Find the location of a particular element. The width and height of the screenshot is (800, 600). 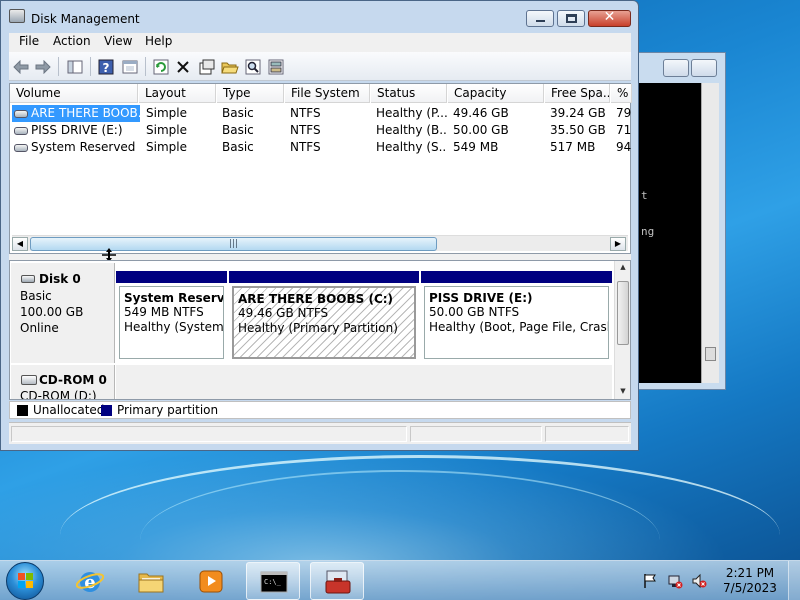

menu-bar: File Action View Help is located at coordinates (320, 42).